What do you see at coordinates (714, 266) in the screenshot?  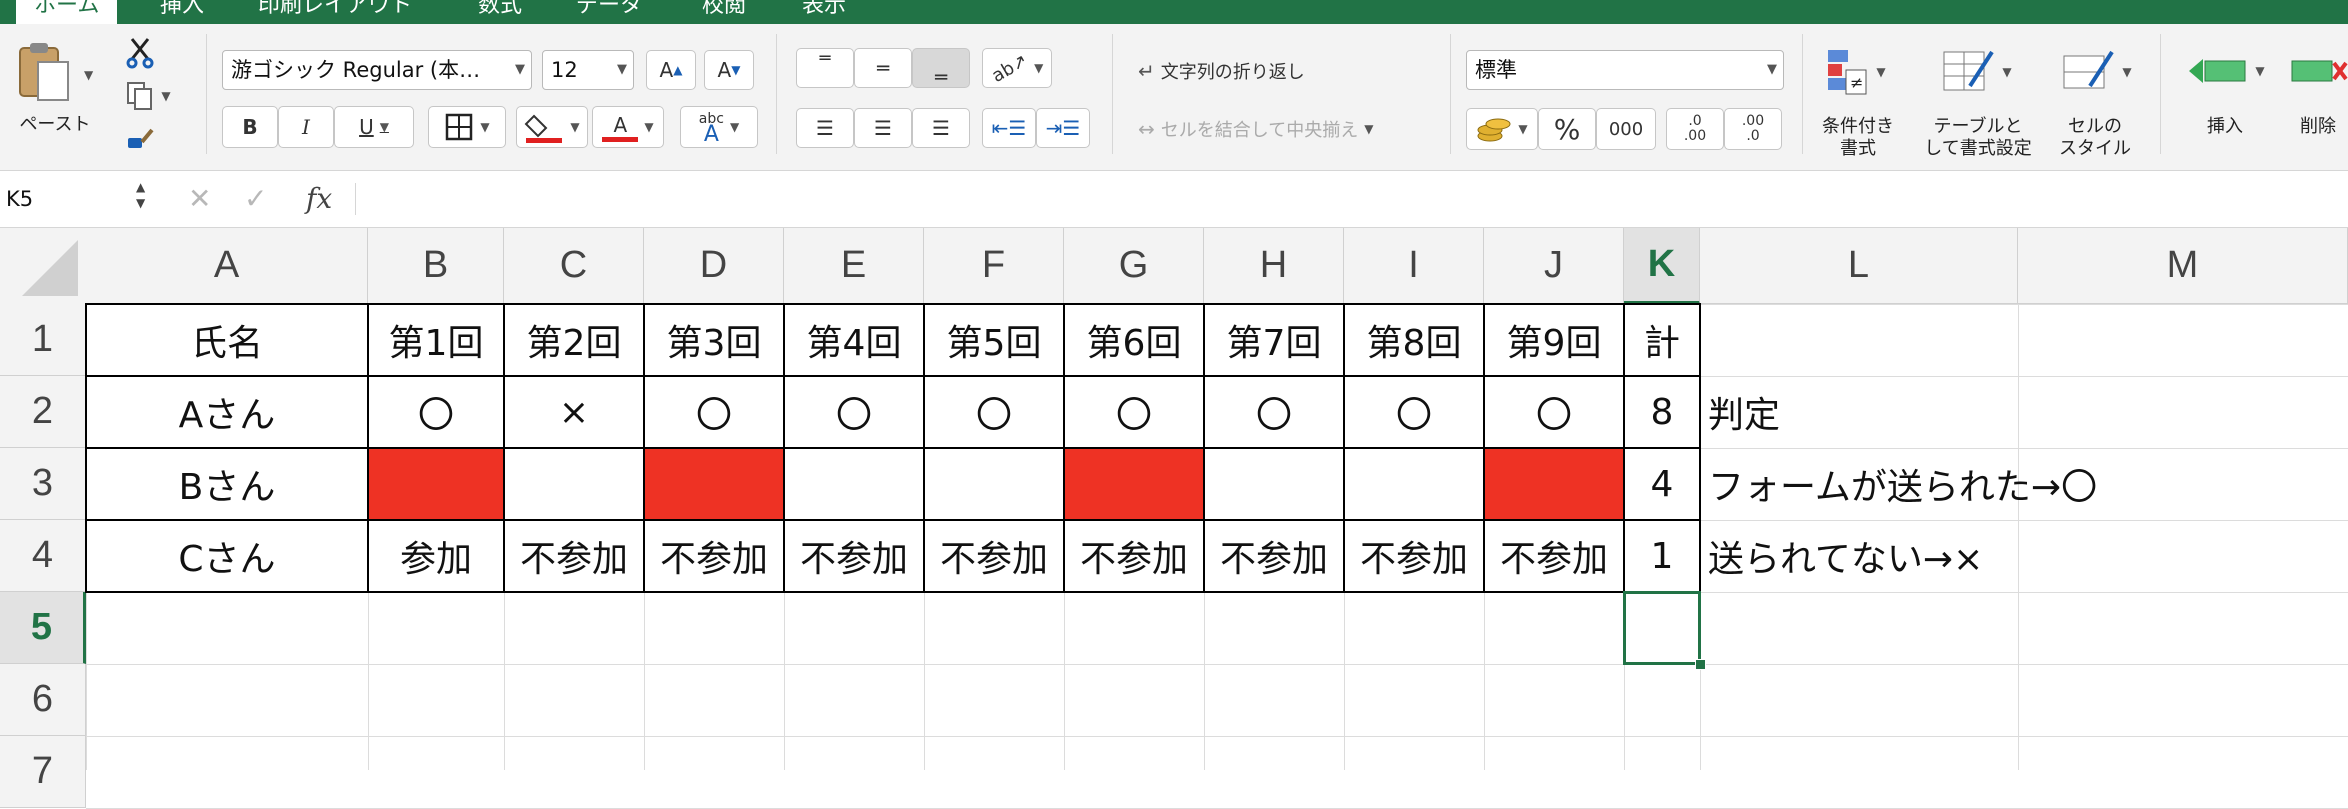 I see `column-header-d: D` at bounding box center [714, 266].